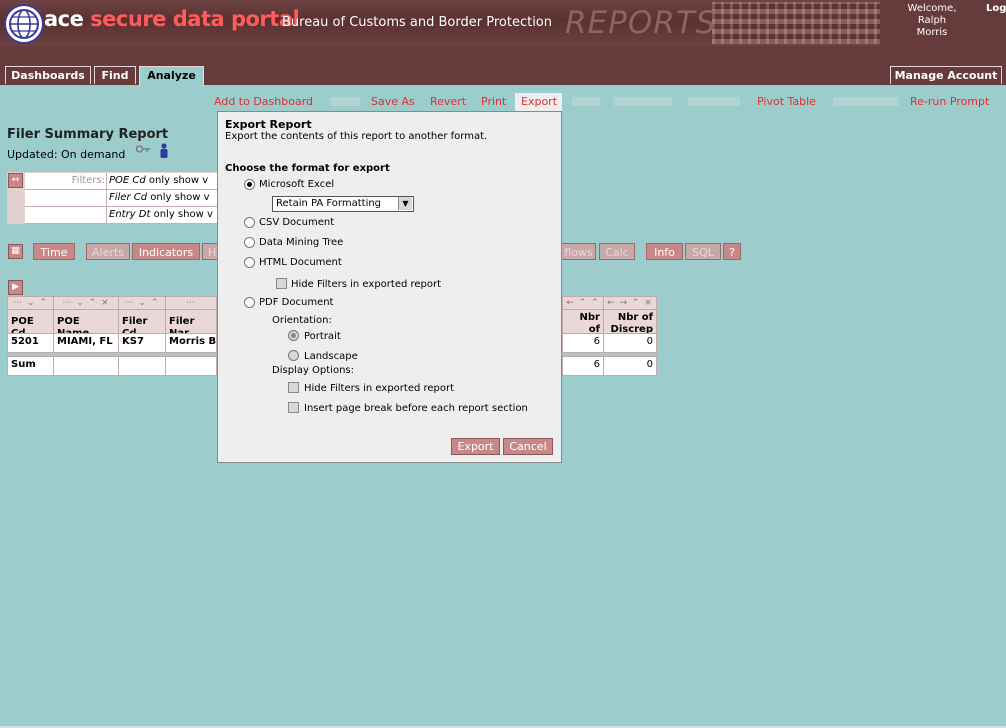 The width and height of the screenshot is (1006, 728). I want to click on add-to-dashboard-link: Add to Dashboard, so click(263, 101).